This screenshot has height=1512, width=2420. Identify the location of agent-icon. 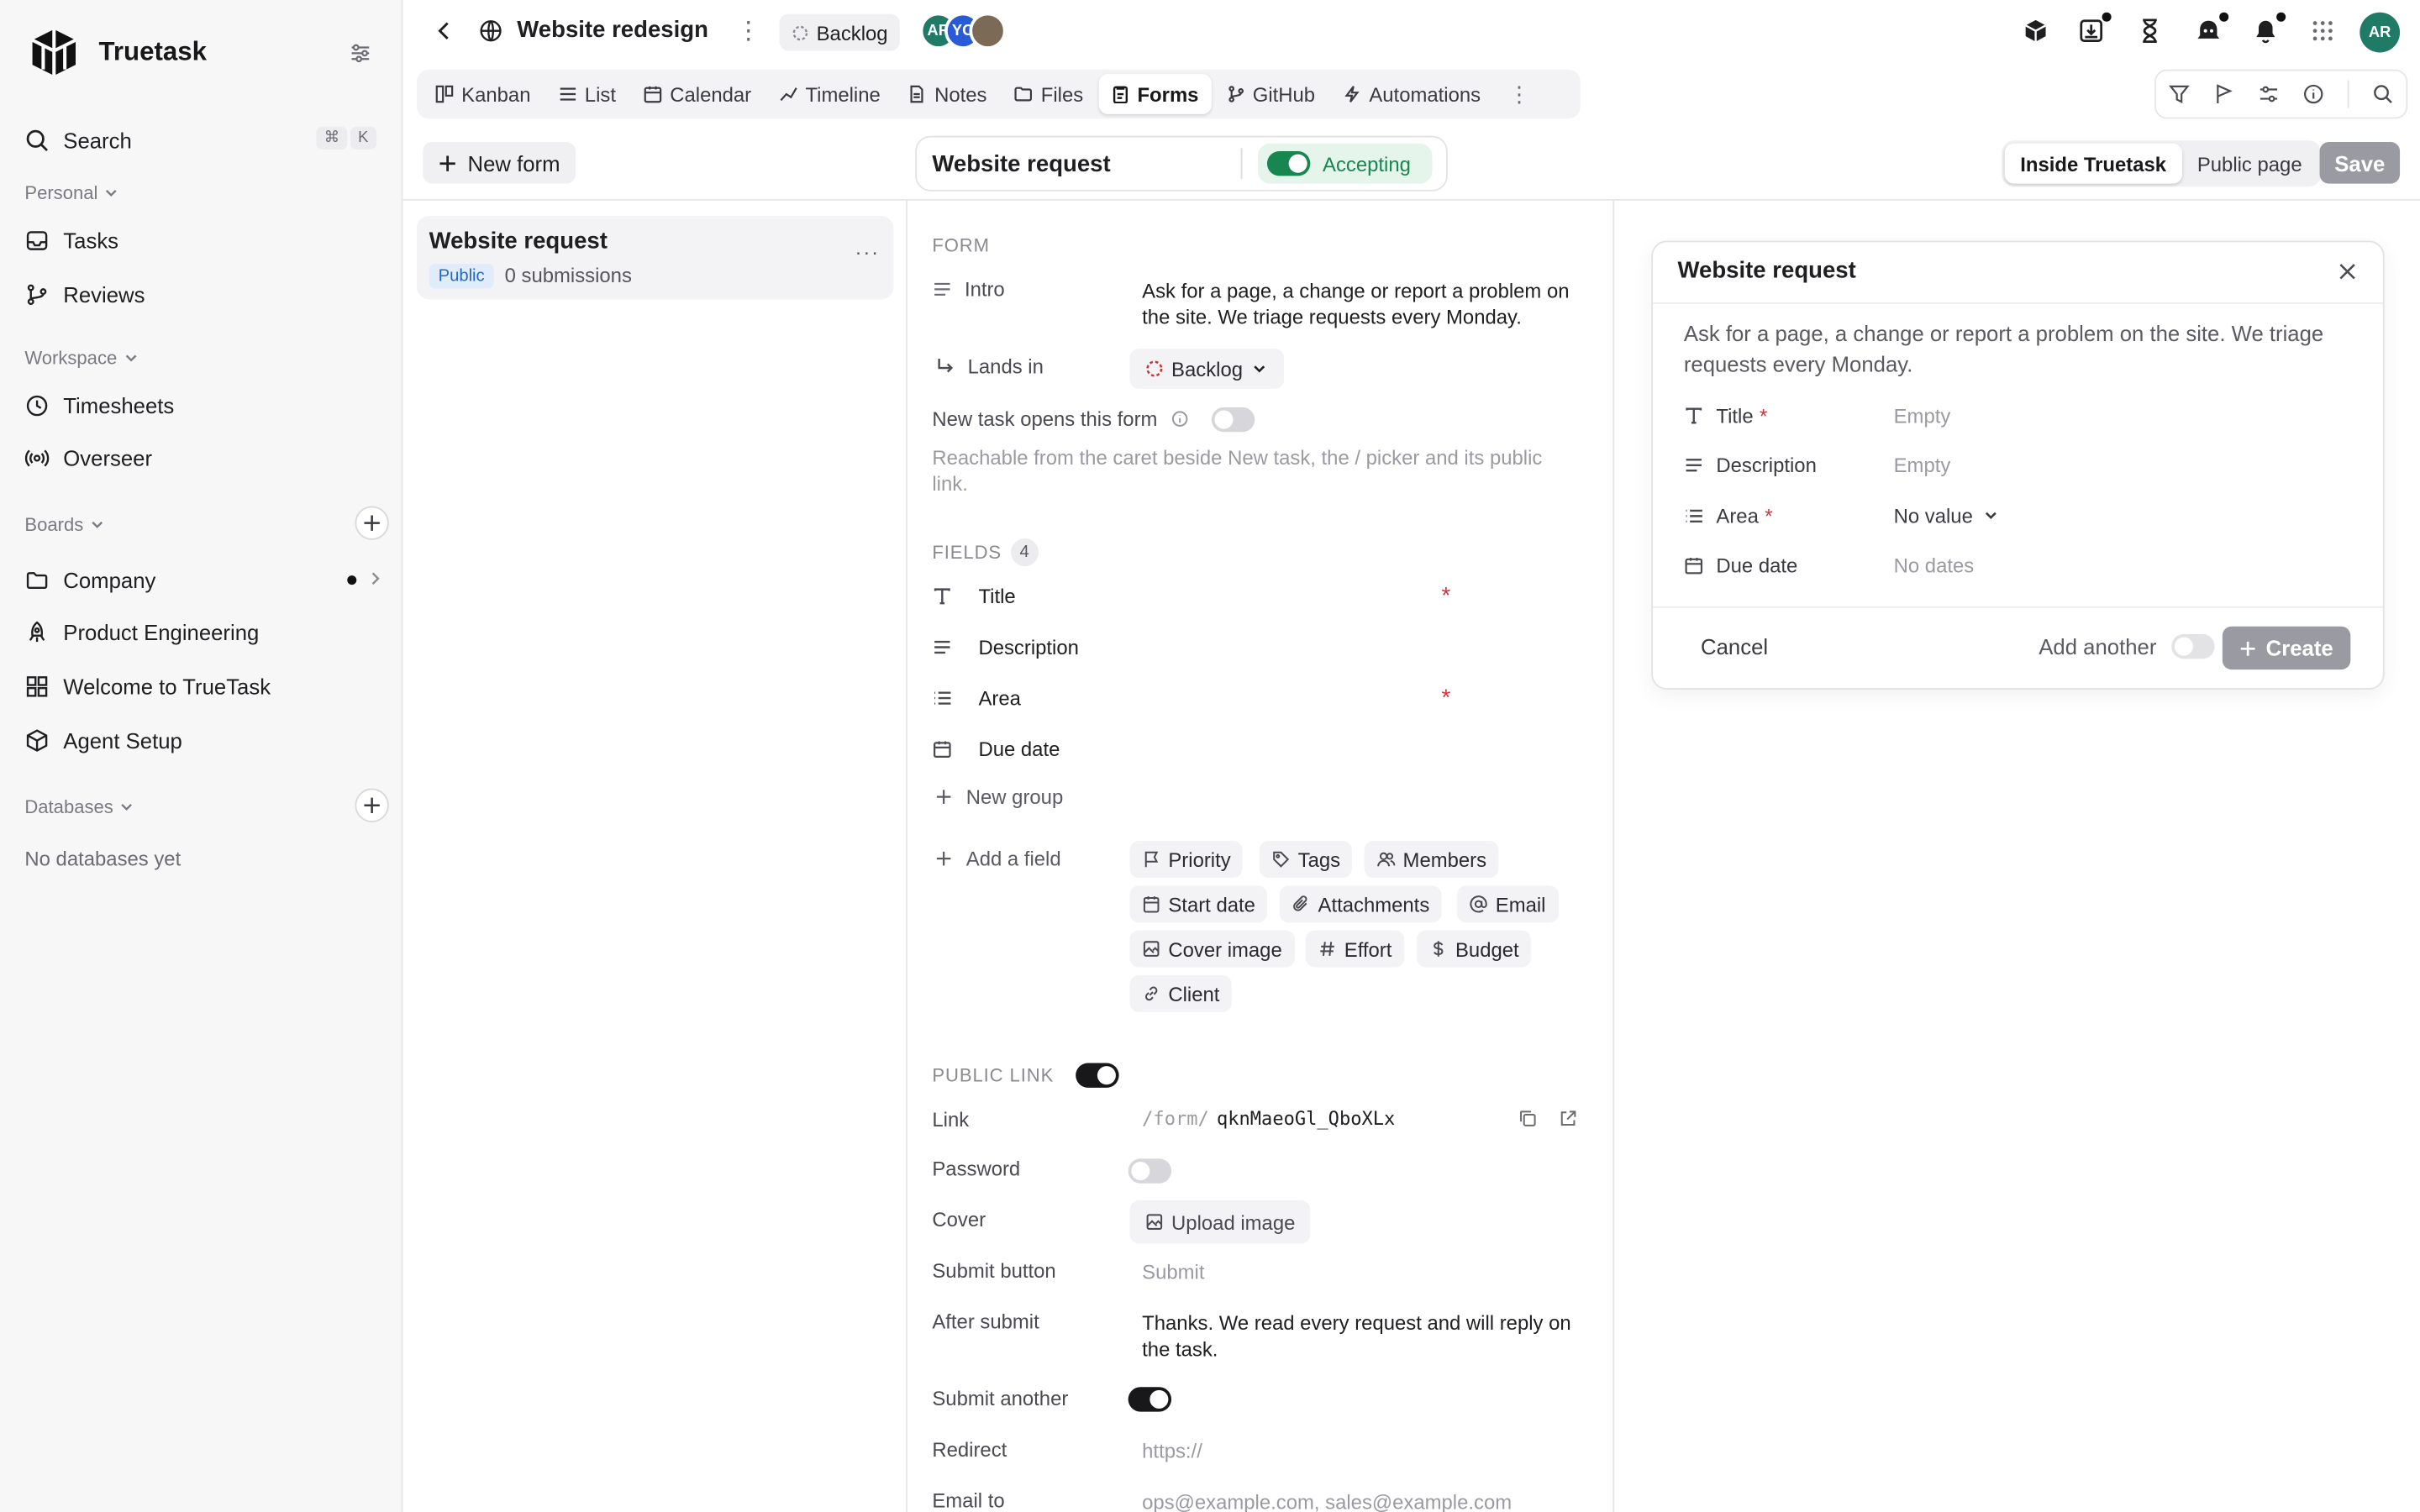
(2212, 28).